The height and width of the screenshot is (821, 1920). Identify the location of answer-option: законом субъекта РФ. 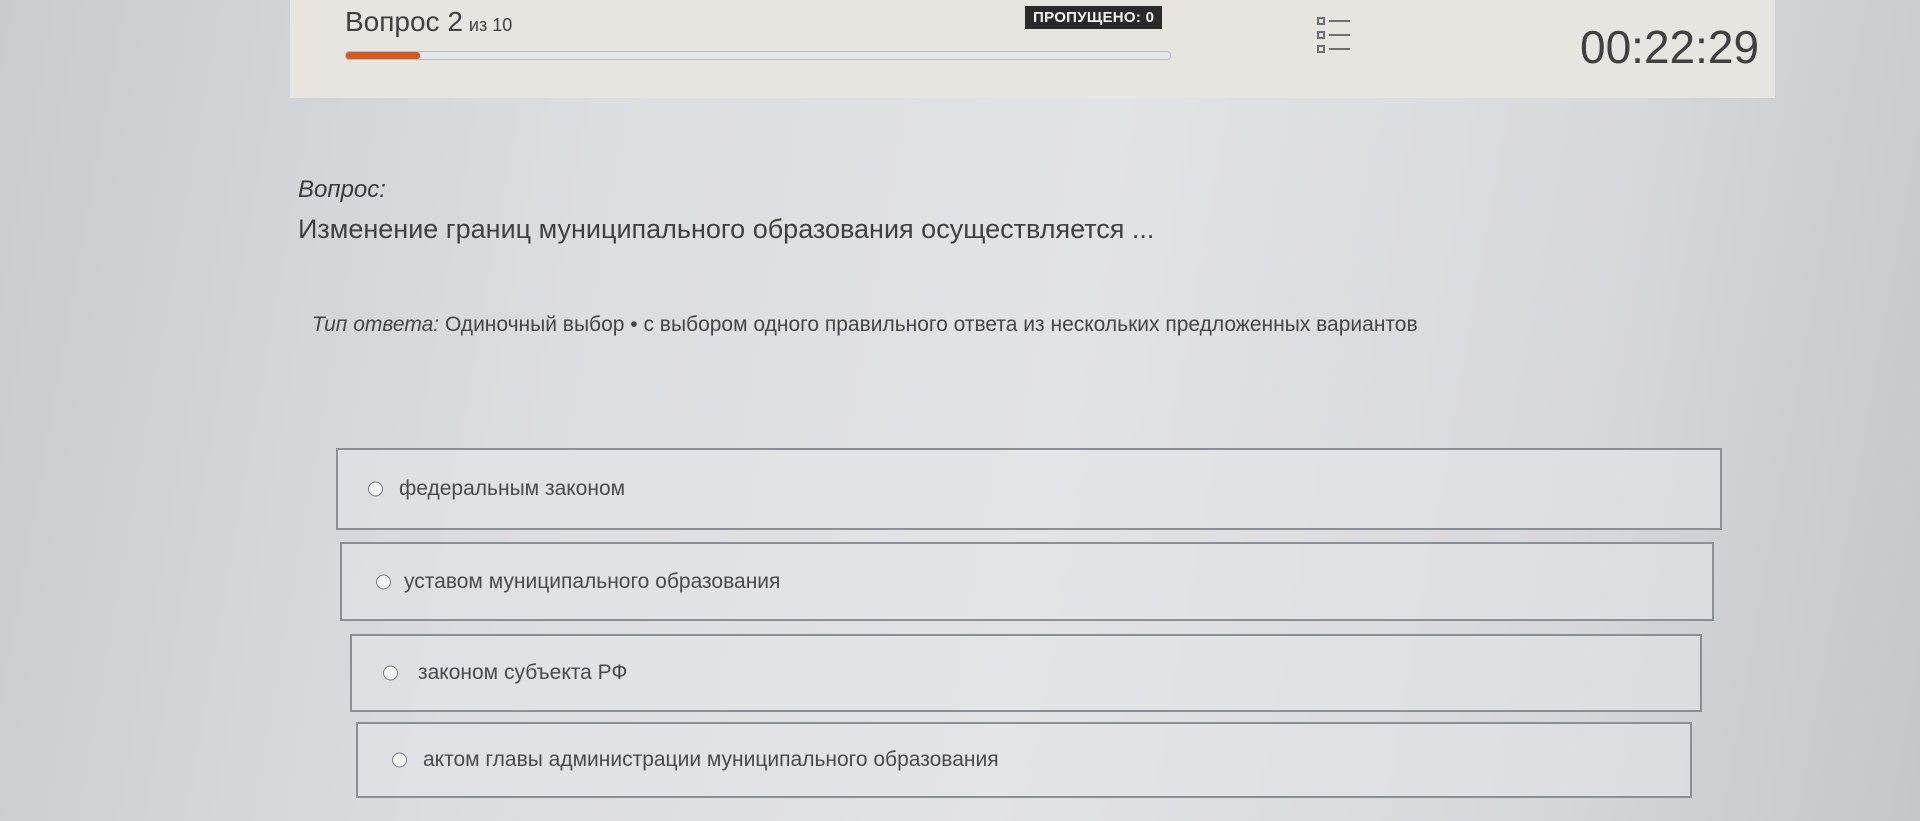
(1026, 673).